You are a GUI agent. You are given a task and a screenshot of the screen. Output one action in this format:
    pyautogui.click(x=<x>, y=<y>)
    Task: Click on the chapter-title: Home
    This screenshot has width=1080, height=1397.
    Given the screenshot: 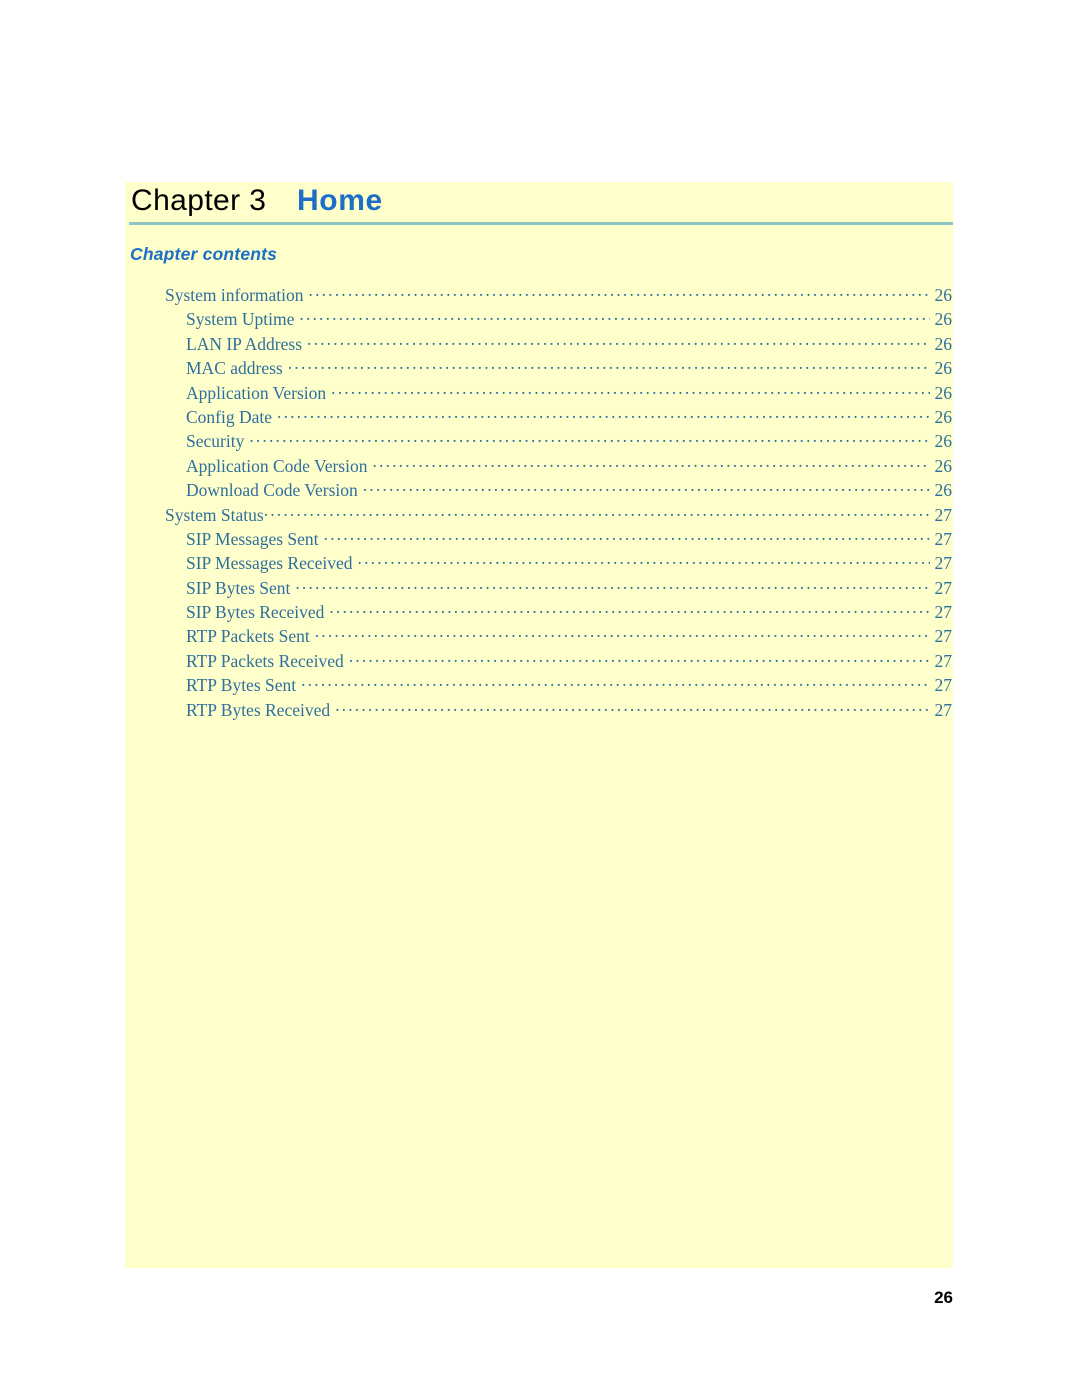 What is the action you would take?
    pyautogui.click(x=340, y=200)
    